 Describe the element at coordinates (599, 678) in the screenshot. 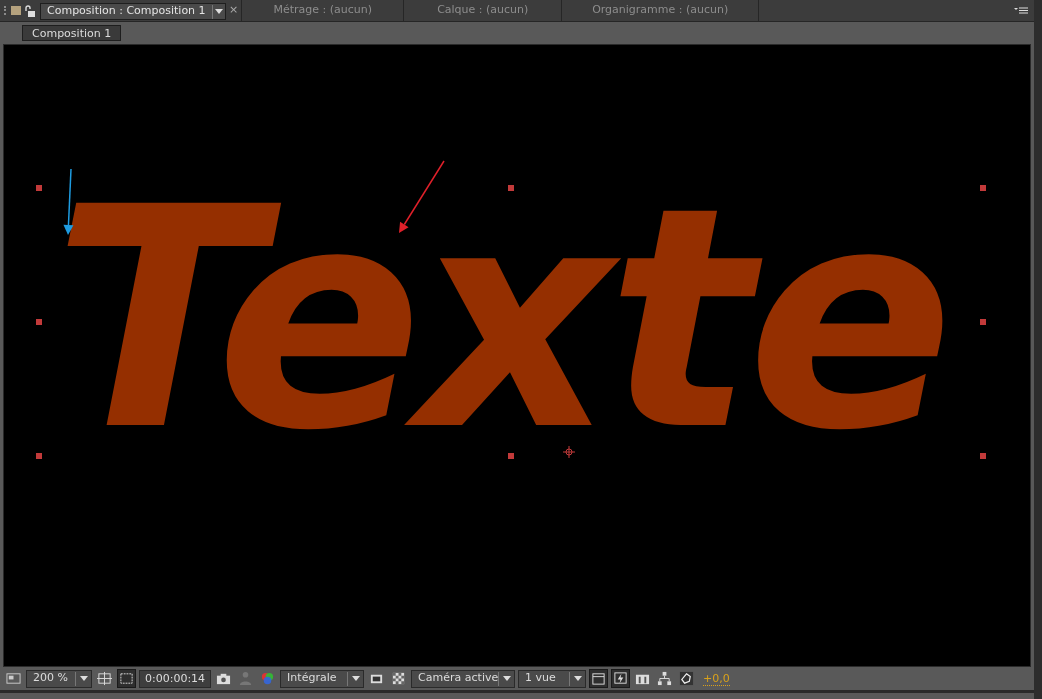

I see `frame-icon` at that location.